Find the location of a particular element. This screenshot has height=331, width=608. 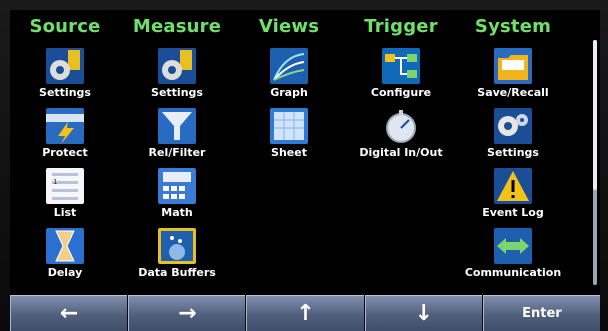

right-arrow-softkey: → is located at coordinates (187, 313).